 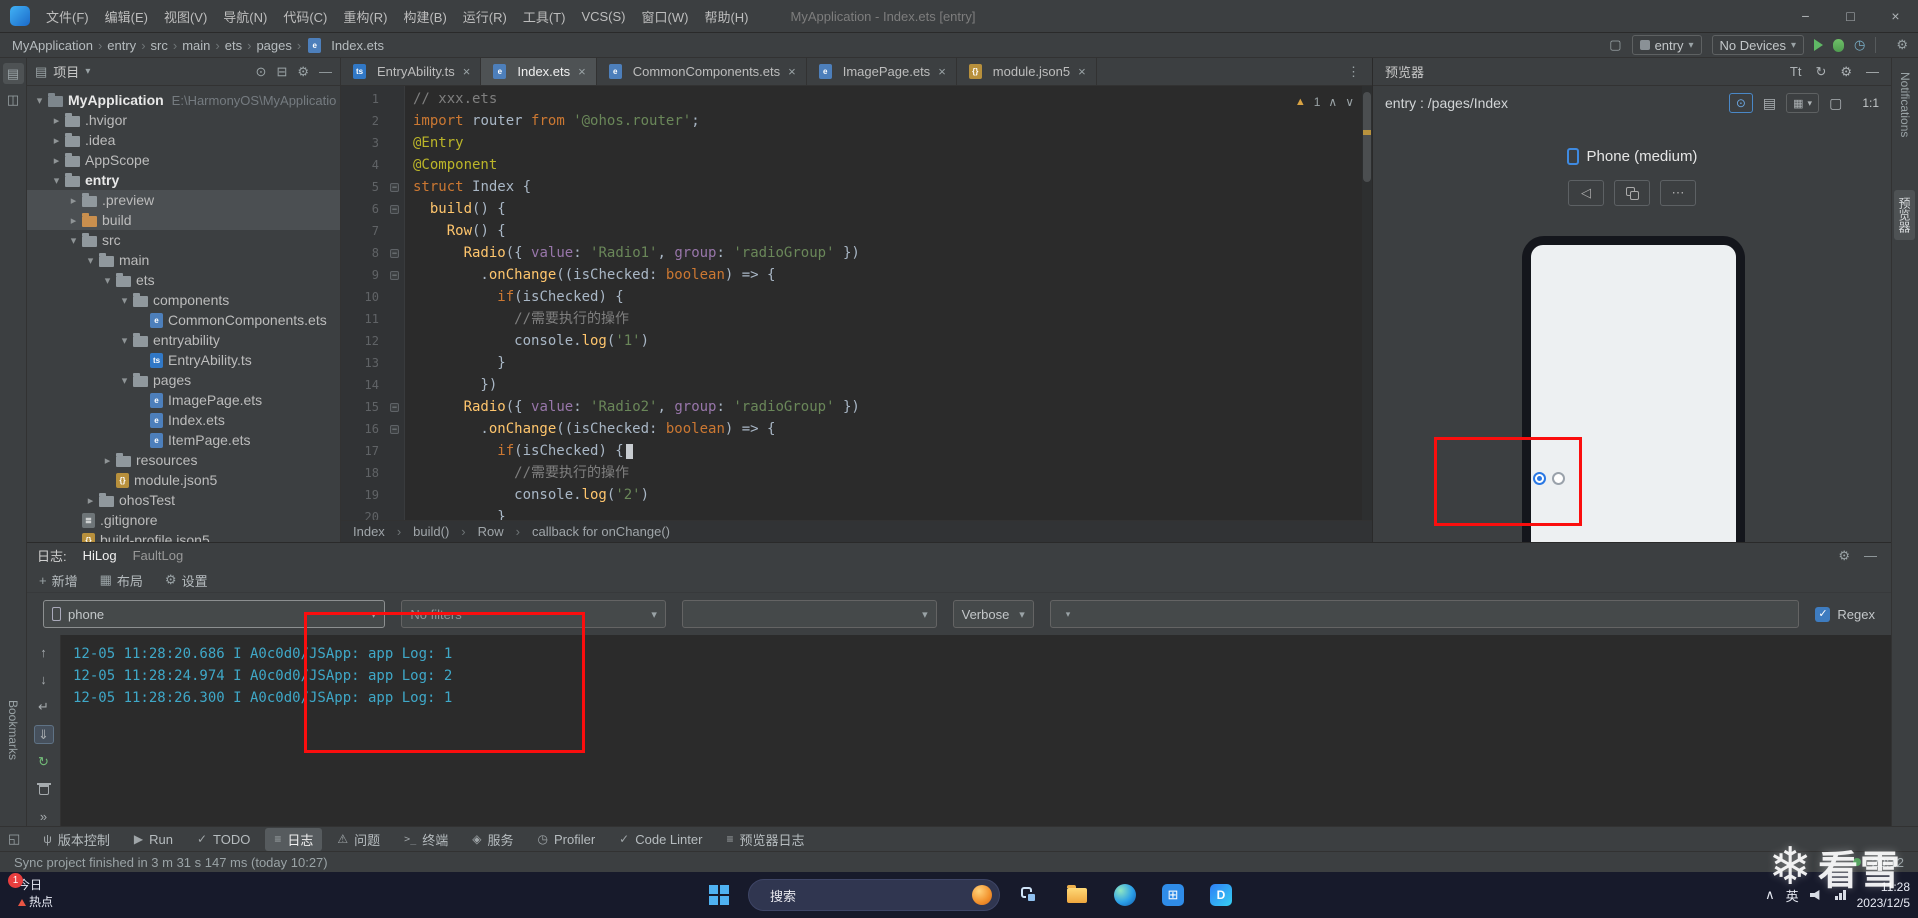 What do you see at coordinates (58, 580) in the screenshot?
I see `log-action: + 新增` at bounding box center [58, 580].